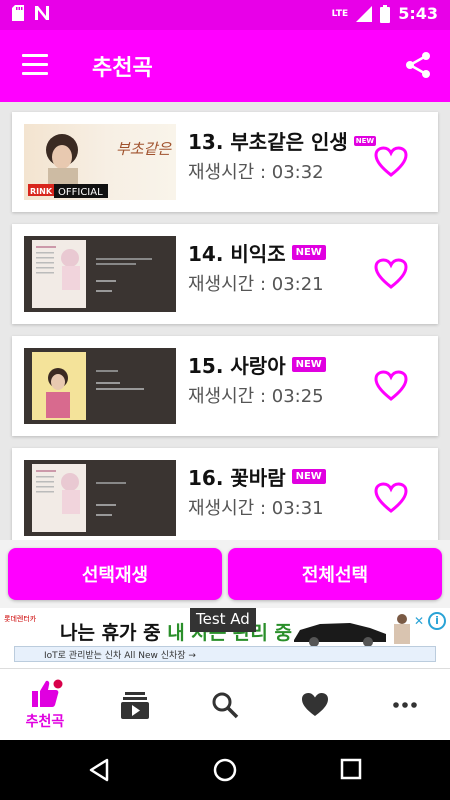 The image size is (450, 800). Describe the element at coordinates (223, 620) in the screenshot. I see `test-ad-label: Test Ad` at that location.